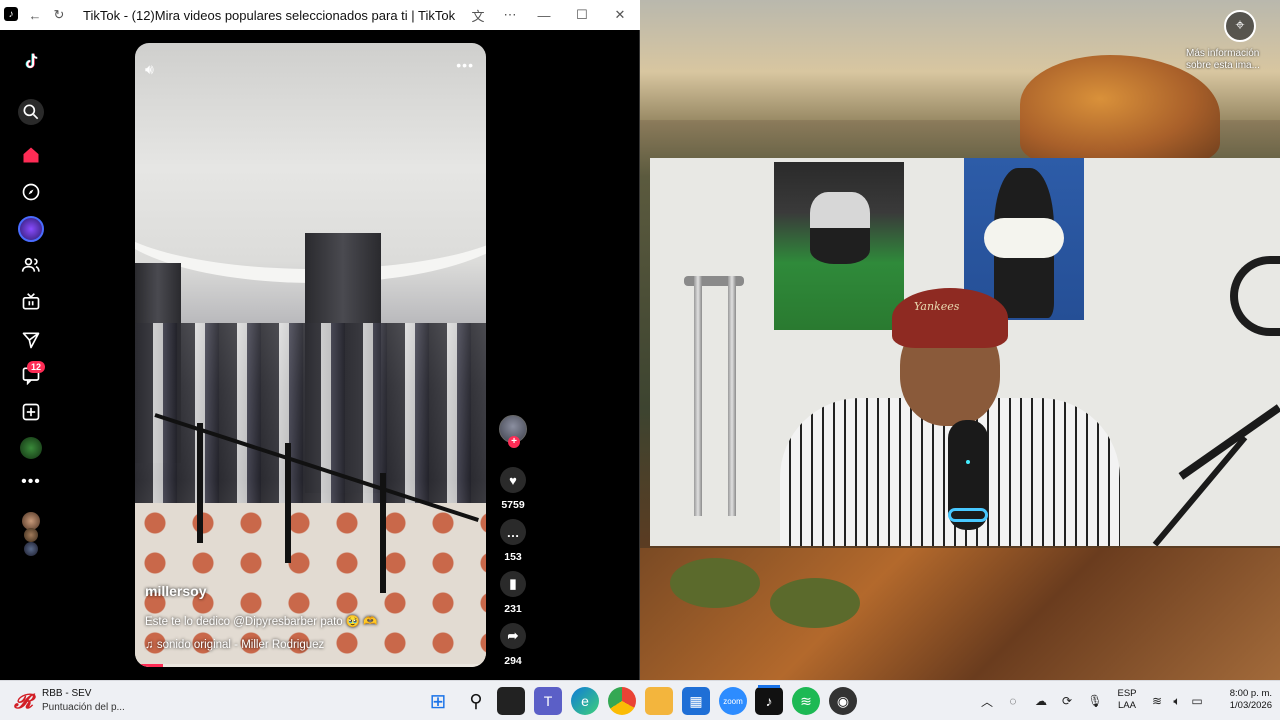  I want to click on more-icon: •••, so click(31, 482).